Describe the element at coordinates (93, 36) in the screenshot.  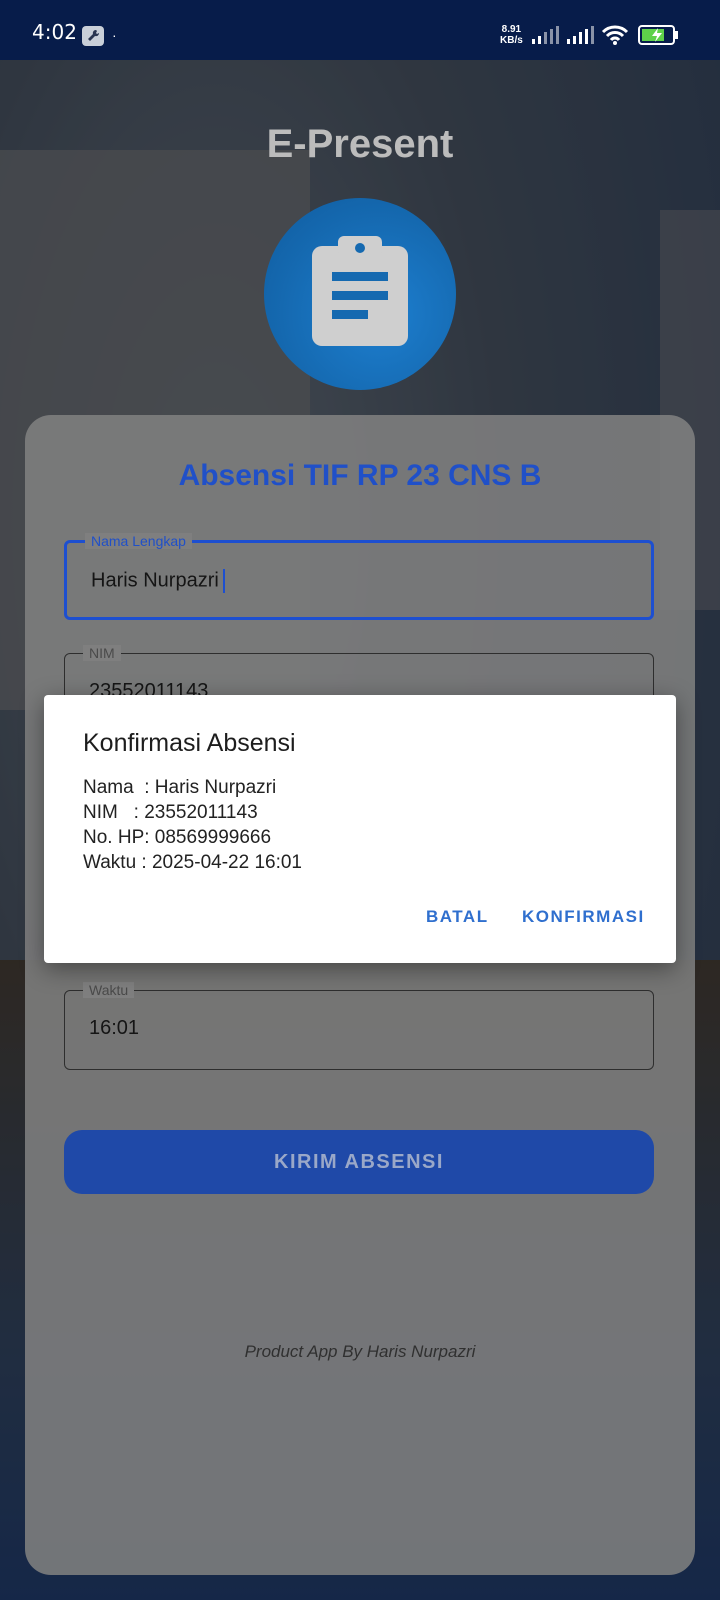
I see `wrench-icon` at that location.